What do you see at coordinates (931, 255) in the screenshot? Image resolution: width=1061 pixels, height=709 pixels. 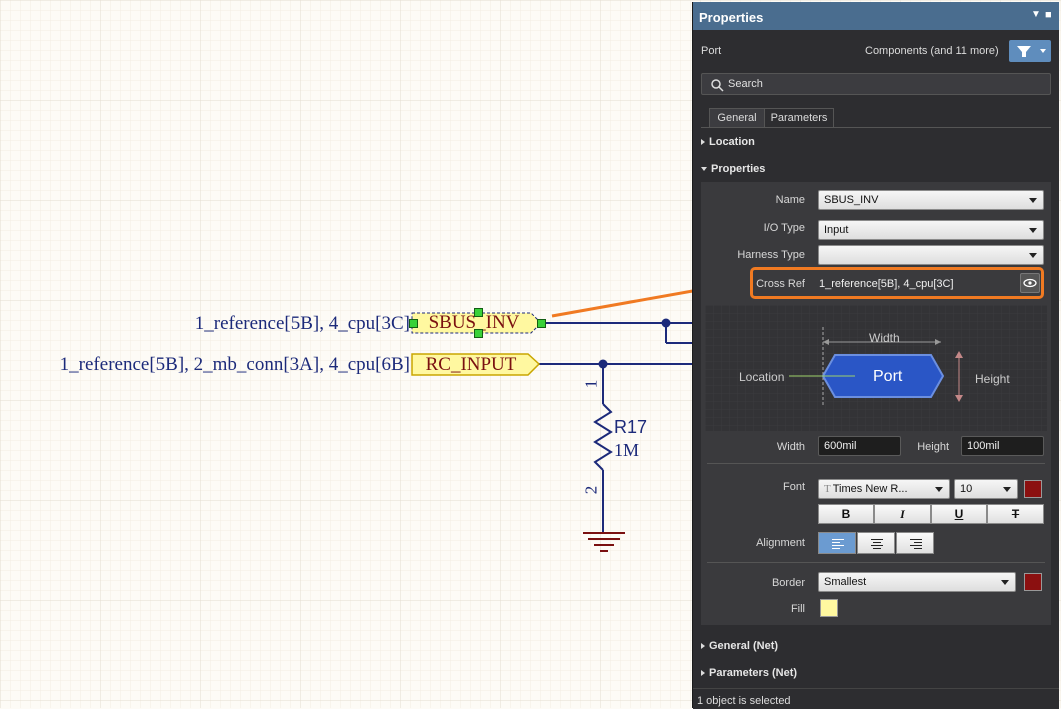 I see `harness-type-select` at bounding box center [931, 255].